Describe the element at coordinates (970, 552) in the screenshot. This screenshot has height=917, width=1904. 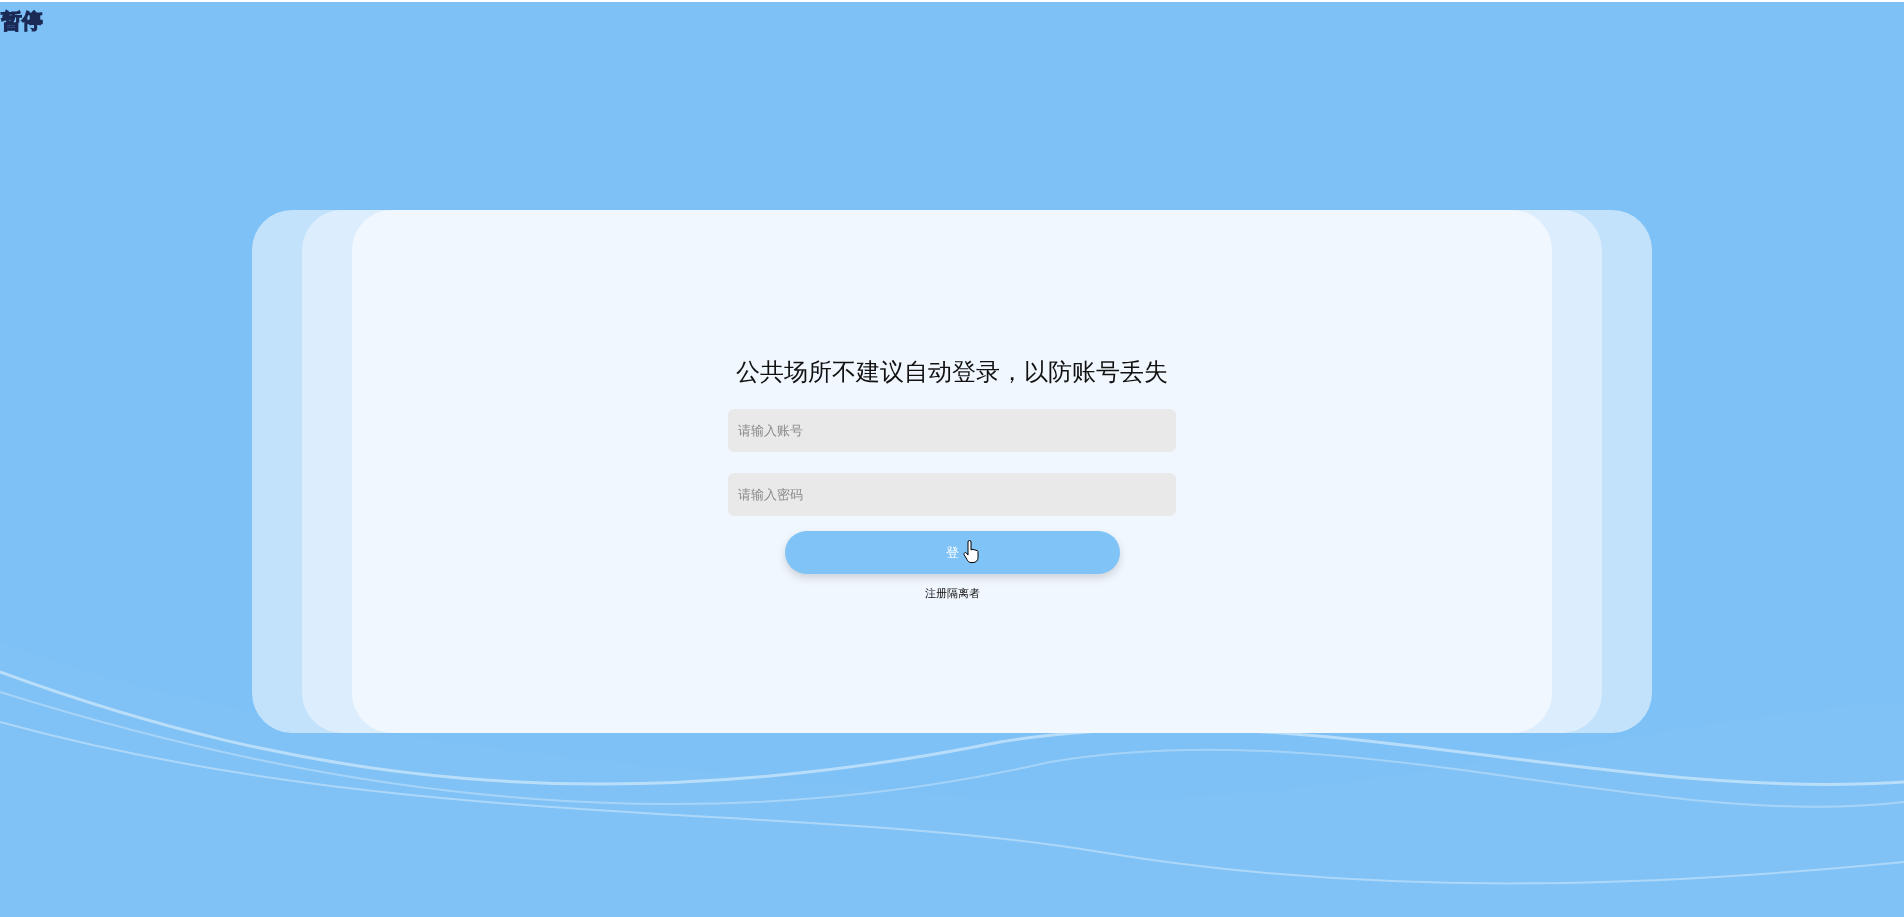
I see `hand-pointer-icon` at that location.